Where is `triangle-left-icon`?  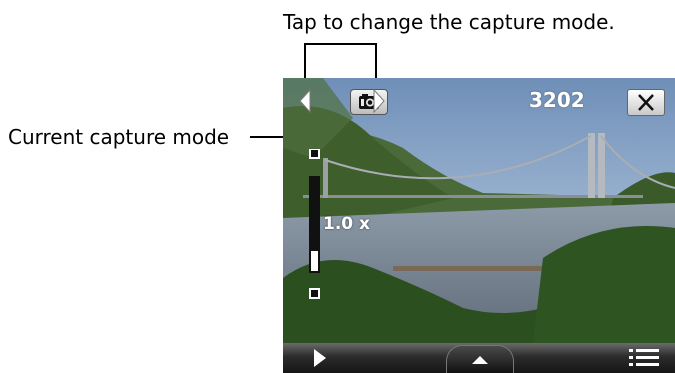
triangle-left-icon is located at coordinates (305, 101).